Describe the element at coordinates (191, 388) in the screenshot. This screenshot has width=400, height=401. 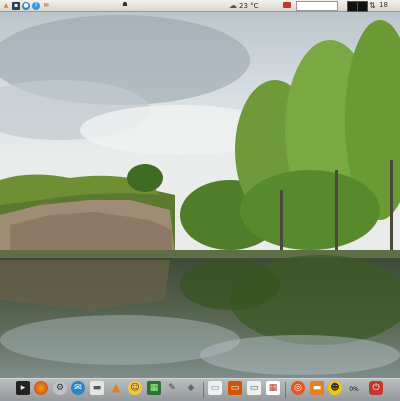
I see `package-icon: ◆` at that location.